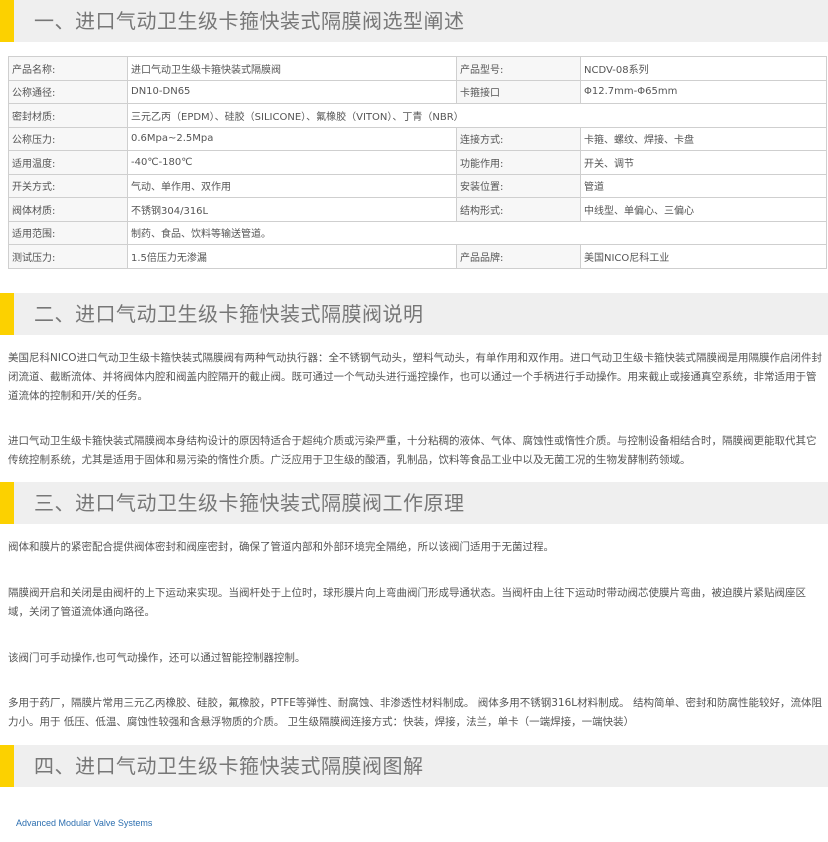  Describe the element at coordinates (68, 209) in the screenshot. I see `spec-label: 阀体材质:` at that location.